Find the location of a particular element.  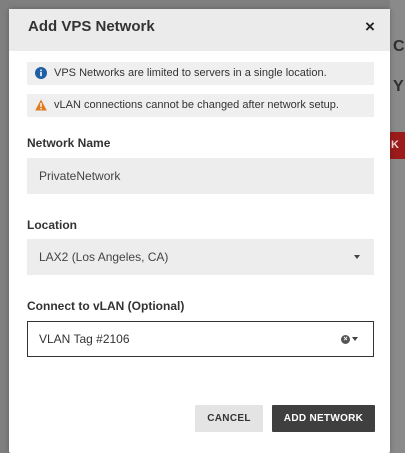

location-label: Location is located at coordinates (52, 225).